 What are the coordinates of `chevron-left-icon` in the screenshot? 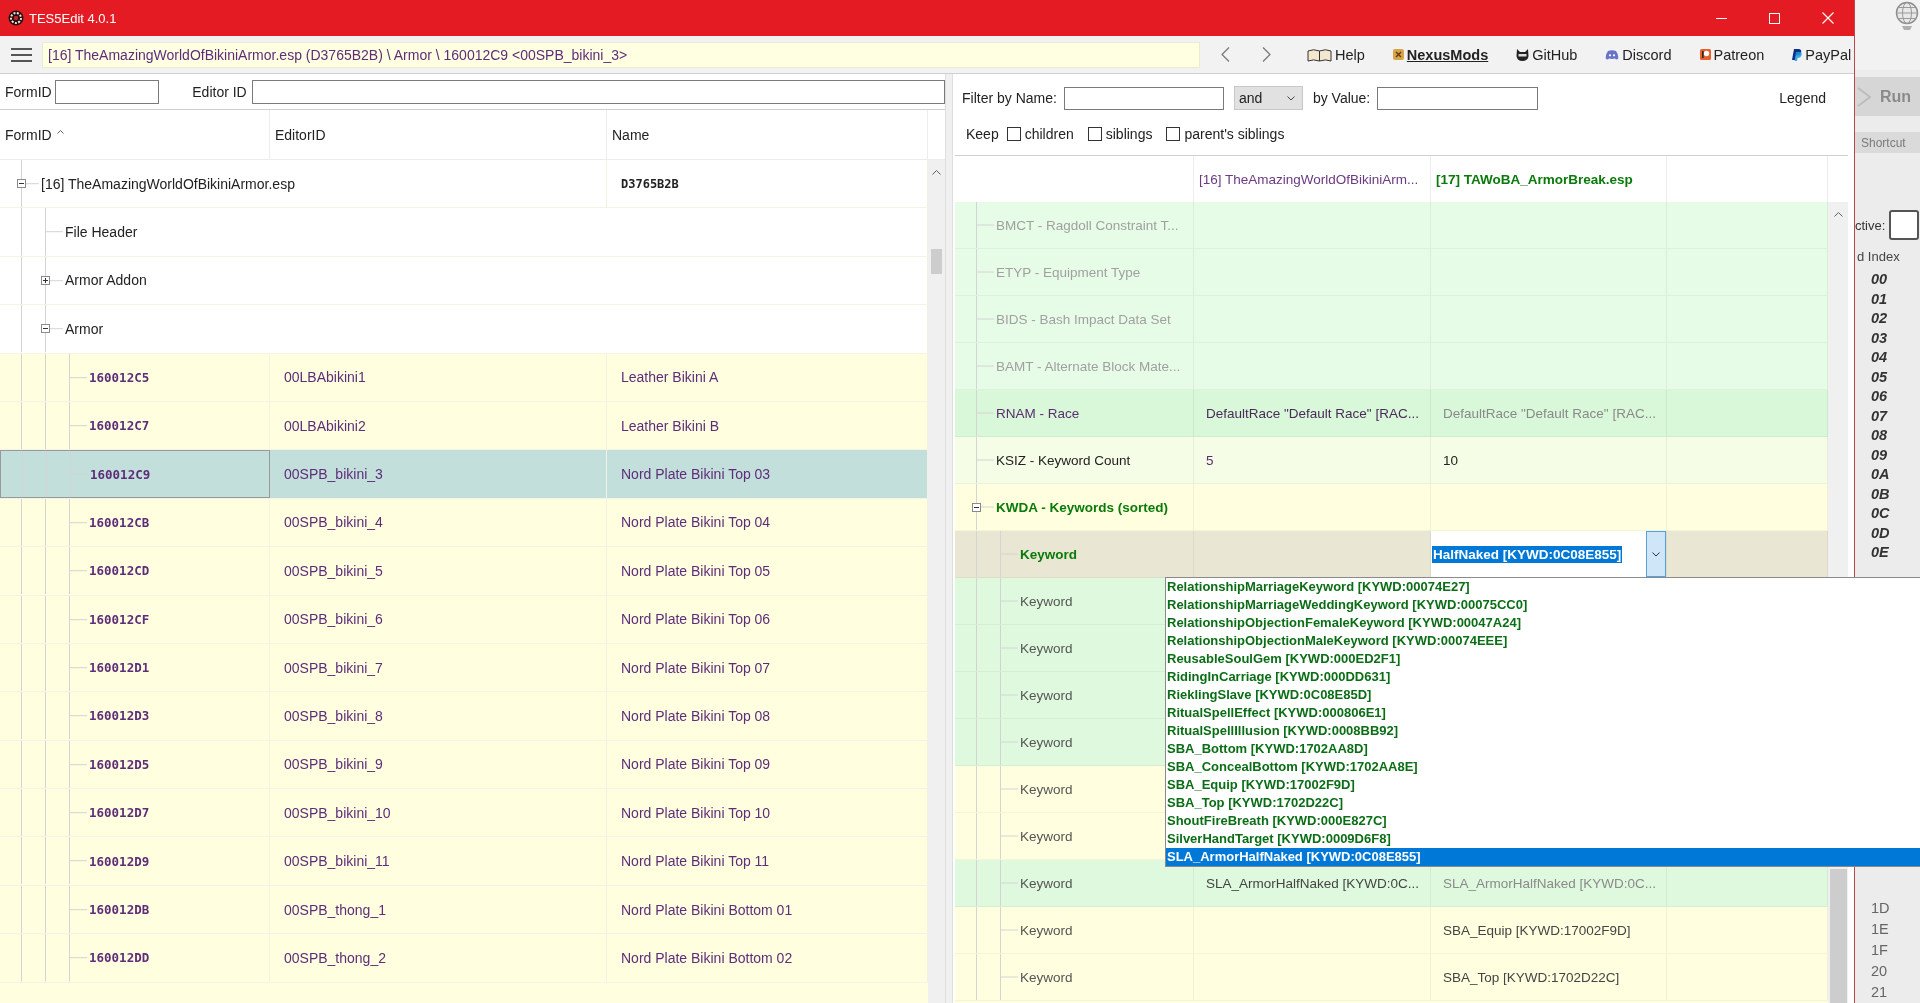 It's located at (1225, 54).